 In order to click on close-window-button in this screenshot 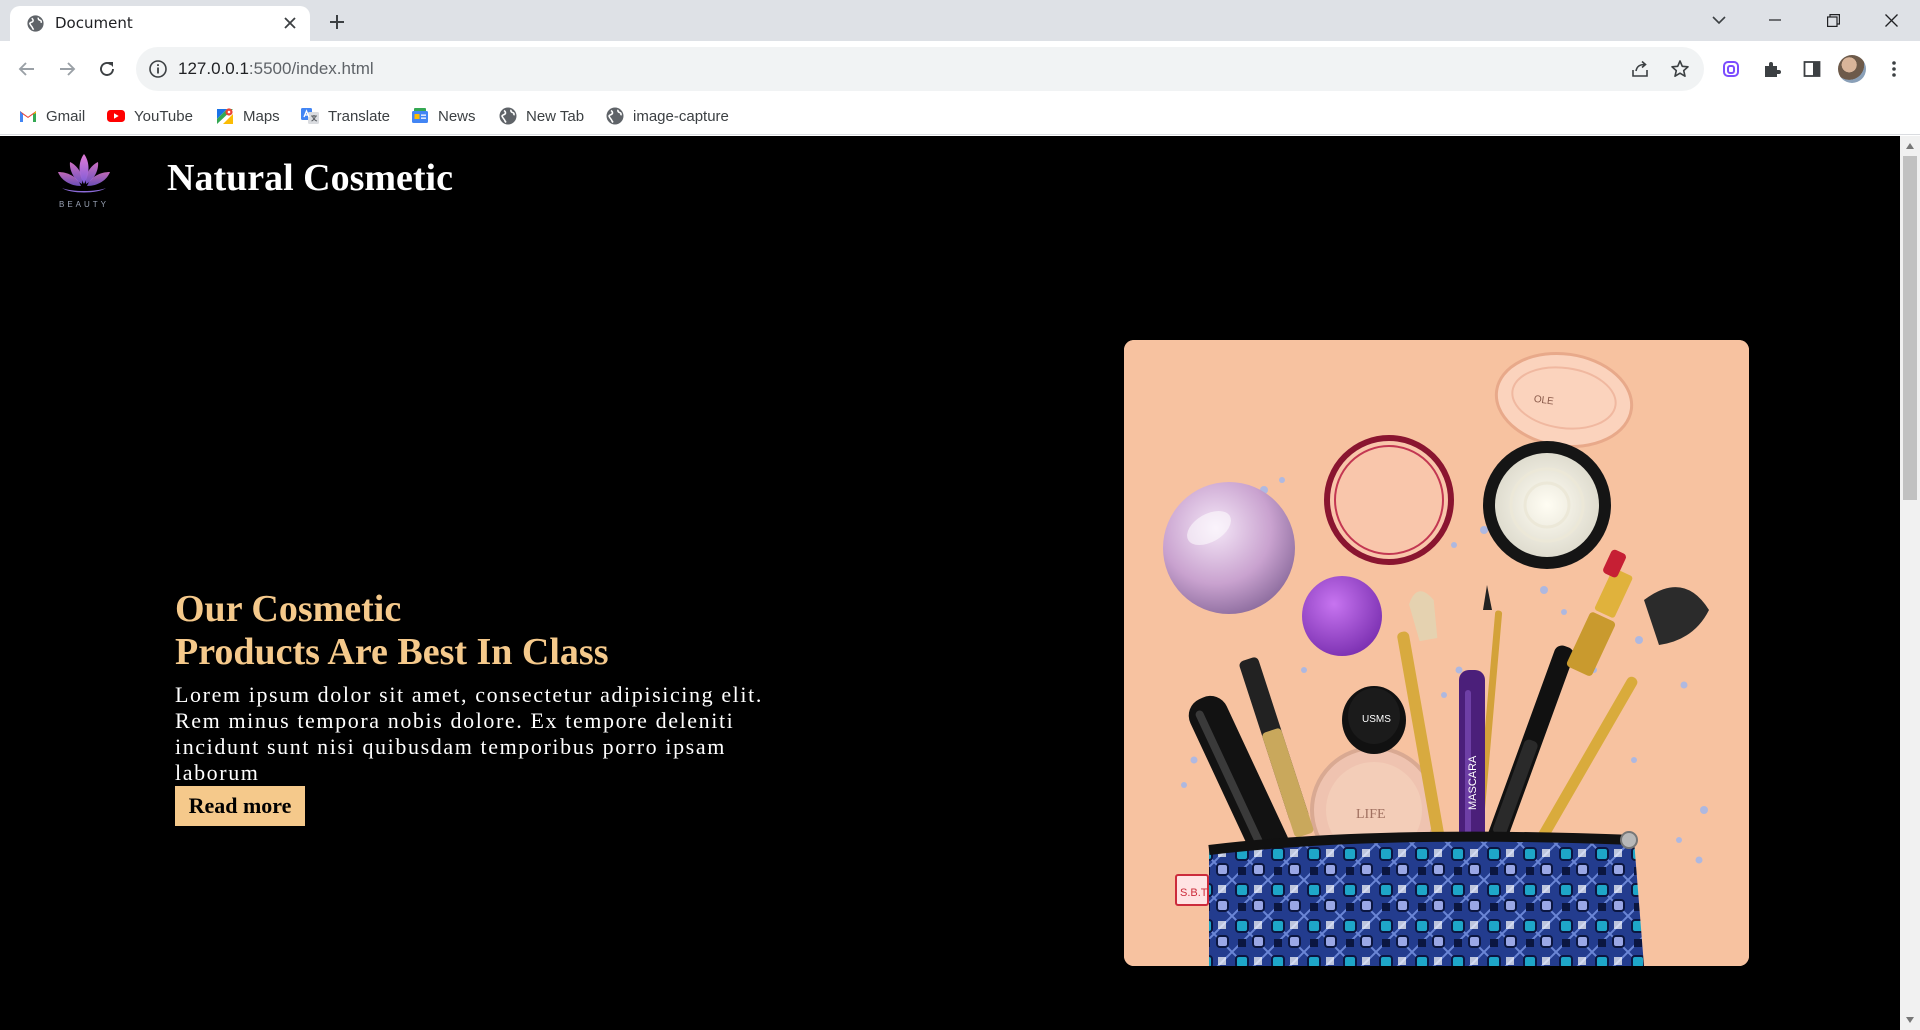, I will do `click(1891, 20)`.